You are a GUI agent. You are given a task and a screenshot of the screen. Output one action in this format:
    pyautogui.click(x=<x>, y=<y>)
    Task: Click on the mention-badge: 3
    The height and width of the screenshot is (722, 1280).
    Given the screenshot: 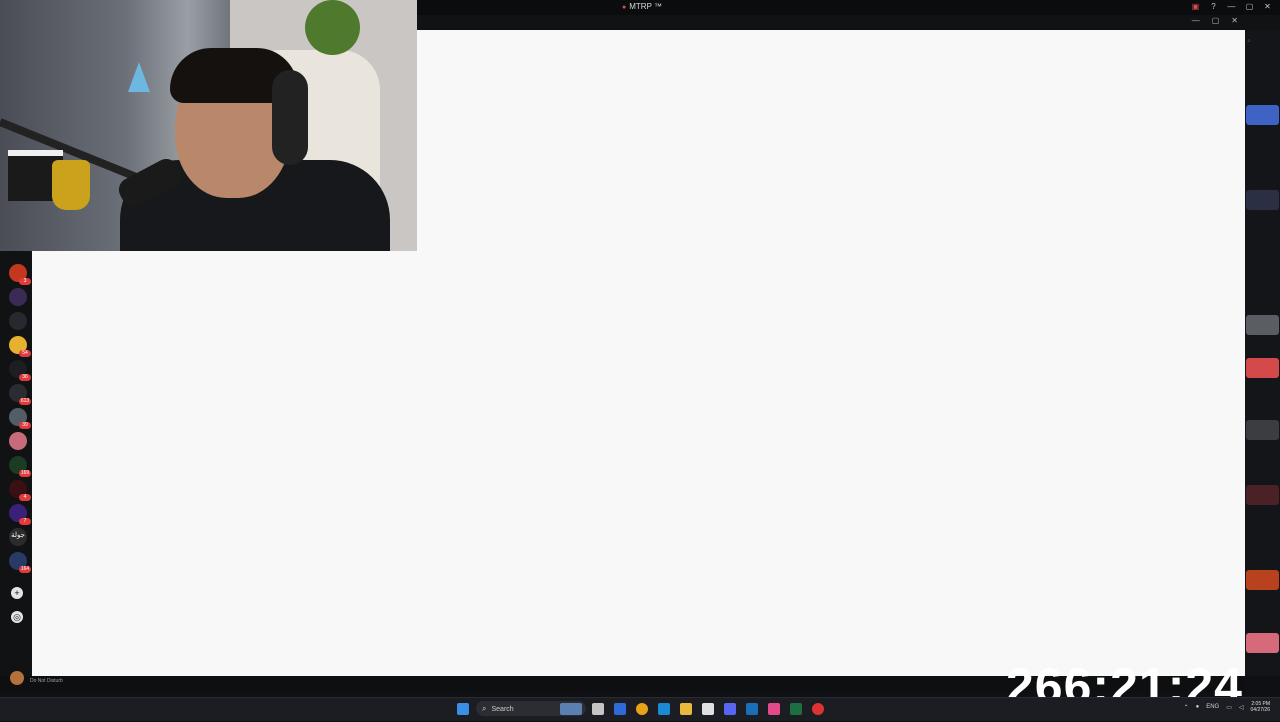 What is the action you would take?
    pyautogui.click(x=25, y=281)
    